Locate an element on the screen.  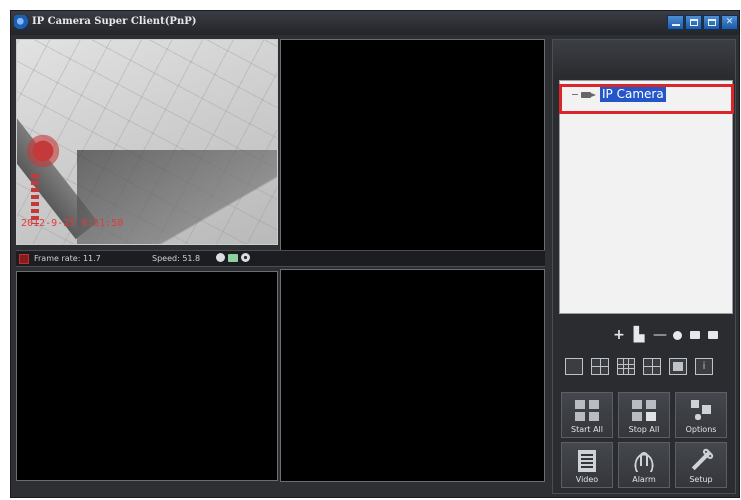
snapshot-icon is located at coordinates (233, 257).